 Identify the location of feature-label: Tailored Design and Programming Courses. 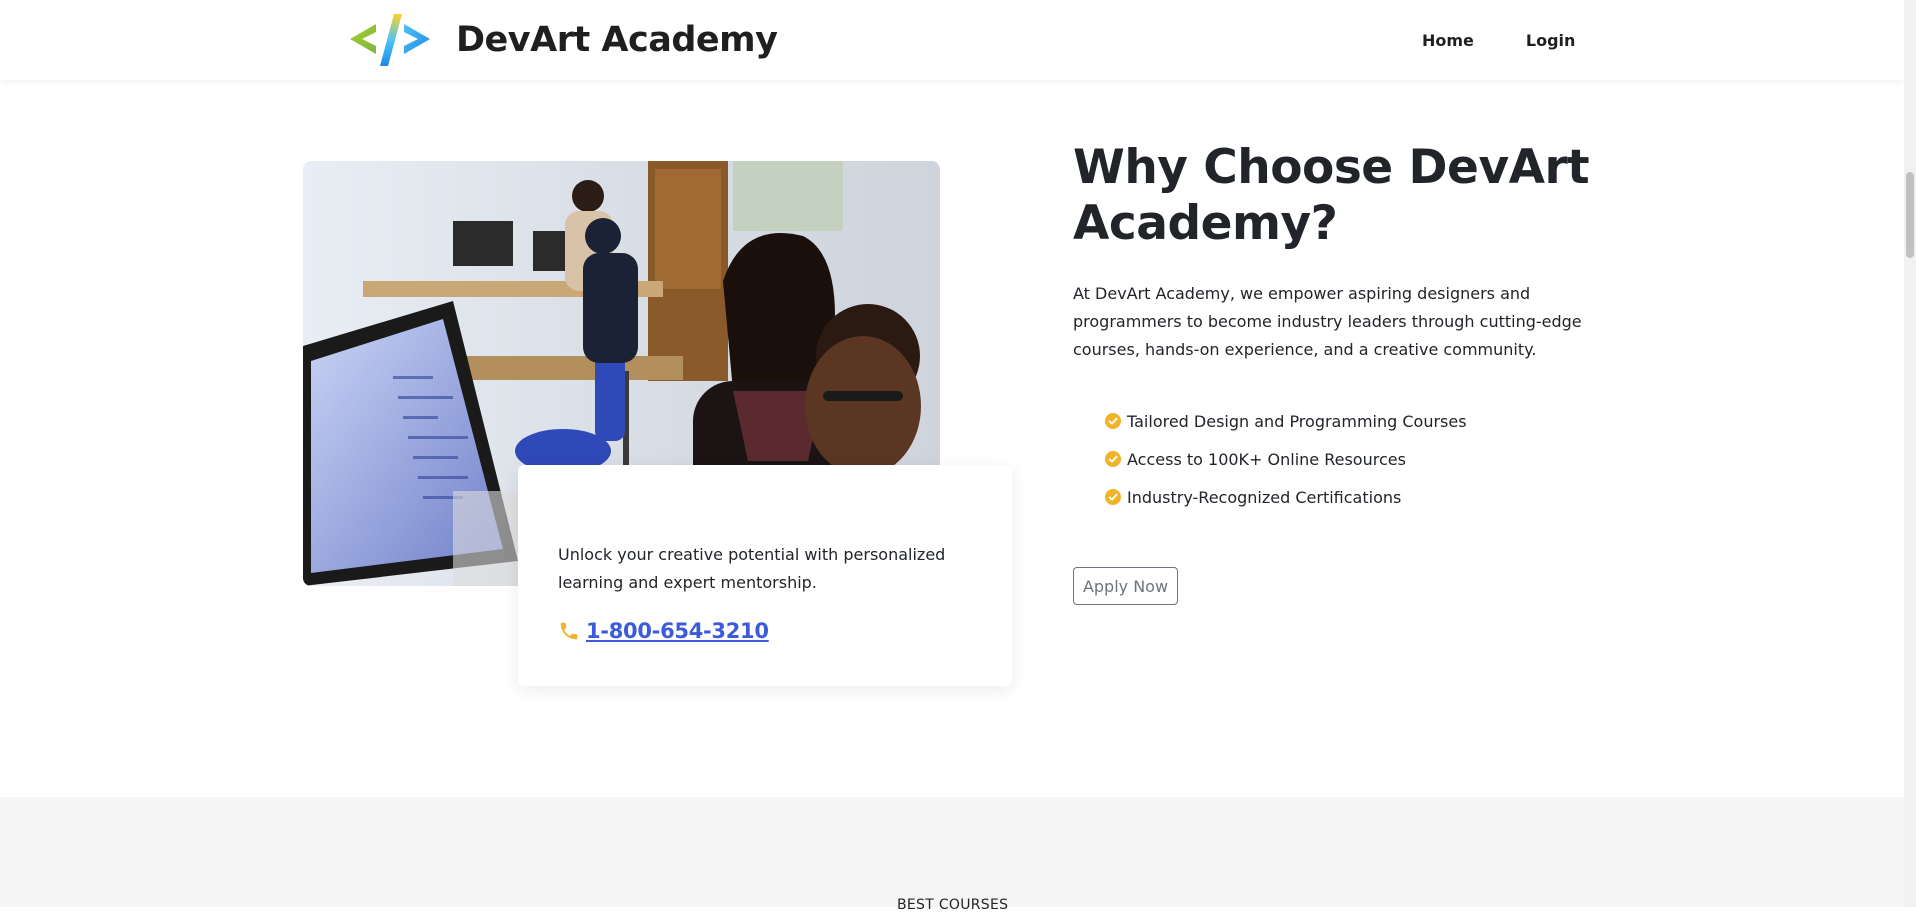
(1297, 421).